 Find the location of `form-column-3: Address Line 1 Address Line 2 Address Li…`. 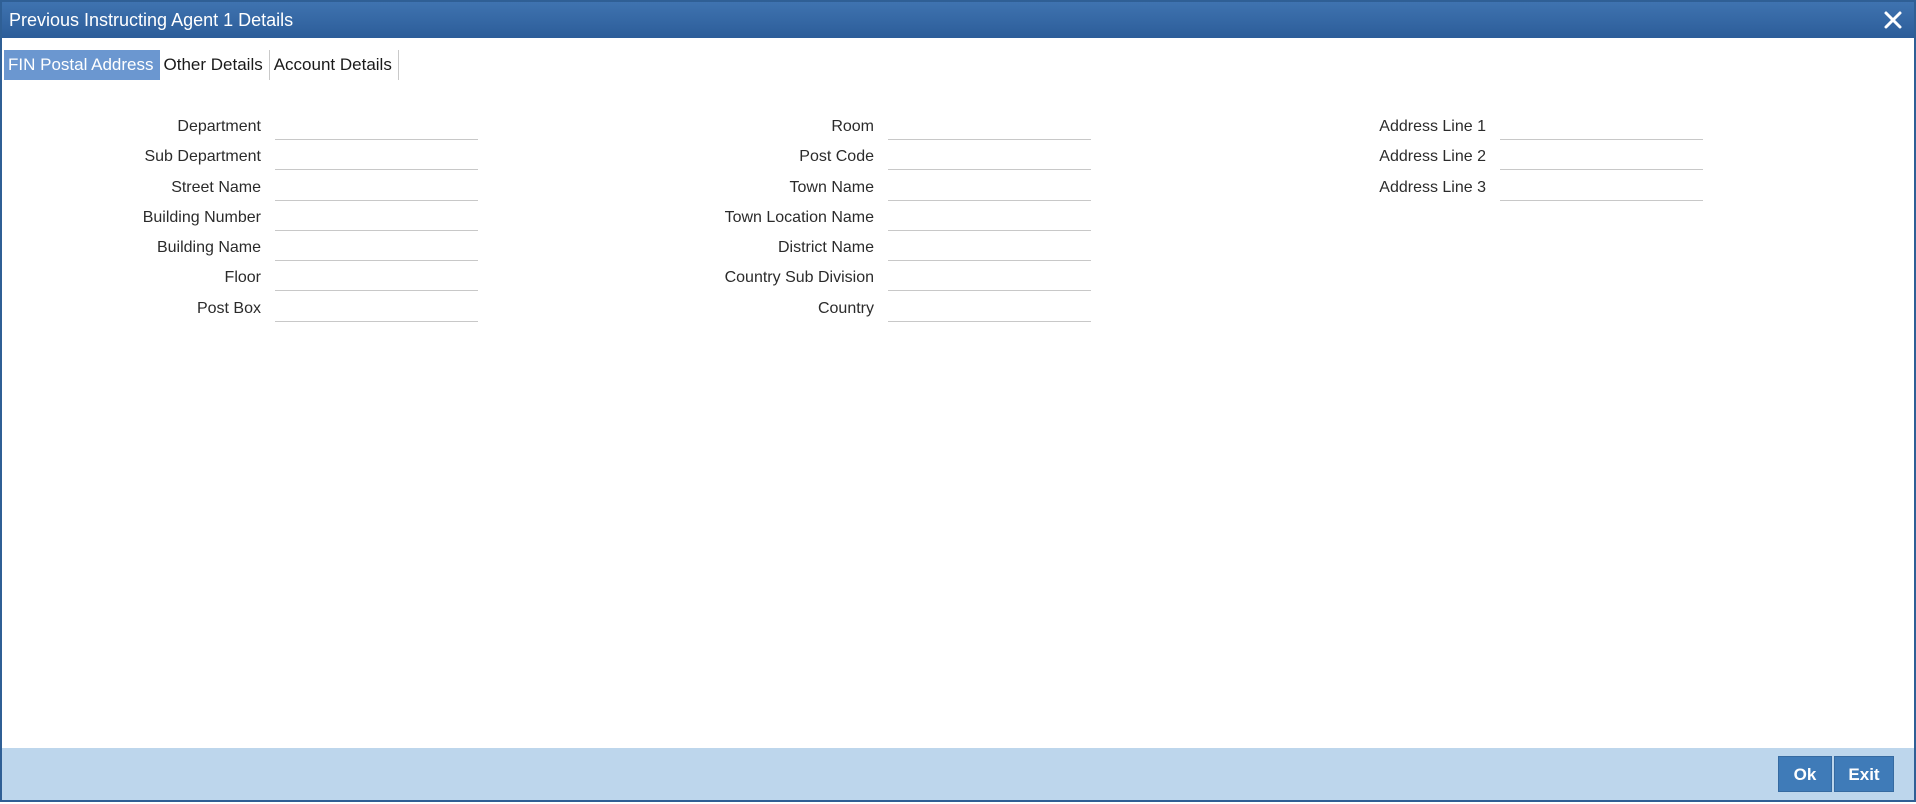

form-column-3: Address Line 1 Address Line 2 Address Li… is located at coordinates (852, 159).